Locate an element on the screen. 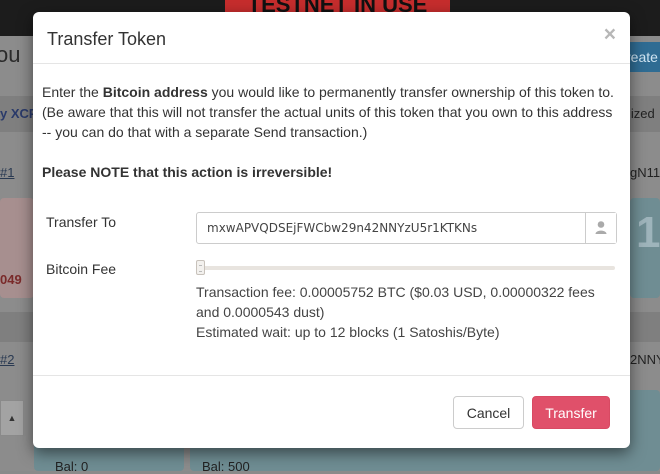  background-value: 049 is located at coordinates (11, 279).